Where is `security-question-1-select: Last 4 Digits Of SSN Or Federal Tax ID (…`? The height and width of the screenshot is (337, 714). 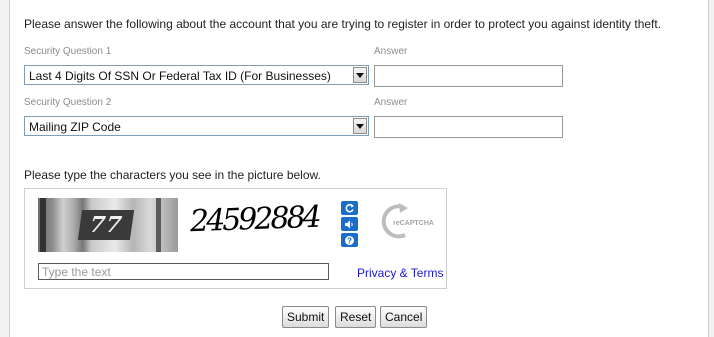
security-question-1-select: Last 4 Digits Of SSN Or Federal Tax ID (… is located at coordinates (196, 75).